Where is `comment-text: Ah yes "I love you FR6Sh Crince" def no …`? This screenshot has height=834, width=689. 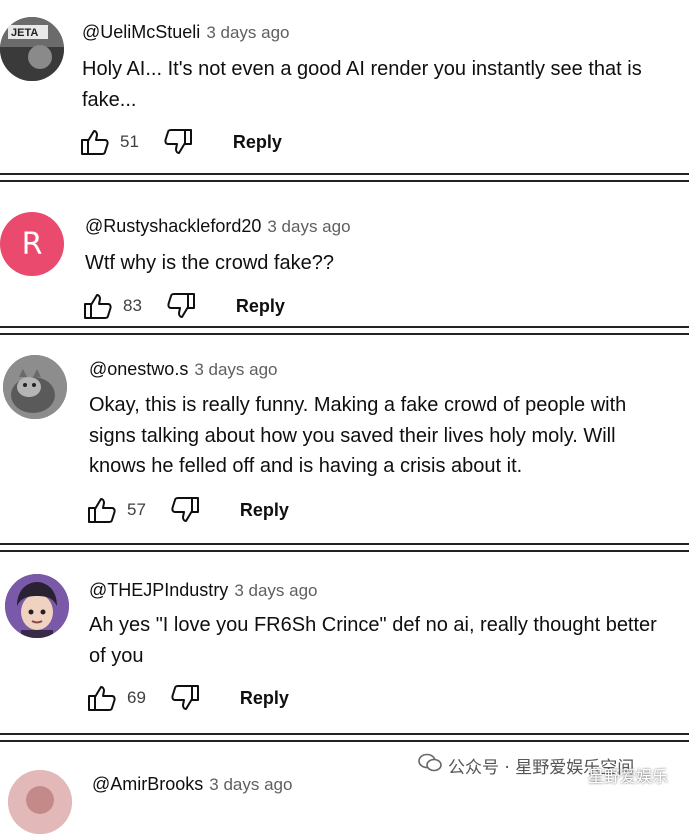
comment-text: Ah yes "I love you FR6Sh Crince" def no … is located at coordinates (373, 640).